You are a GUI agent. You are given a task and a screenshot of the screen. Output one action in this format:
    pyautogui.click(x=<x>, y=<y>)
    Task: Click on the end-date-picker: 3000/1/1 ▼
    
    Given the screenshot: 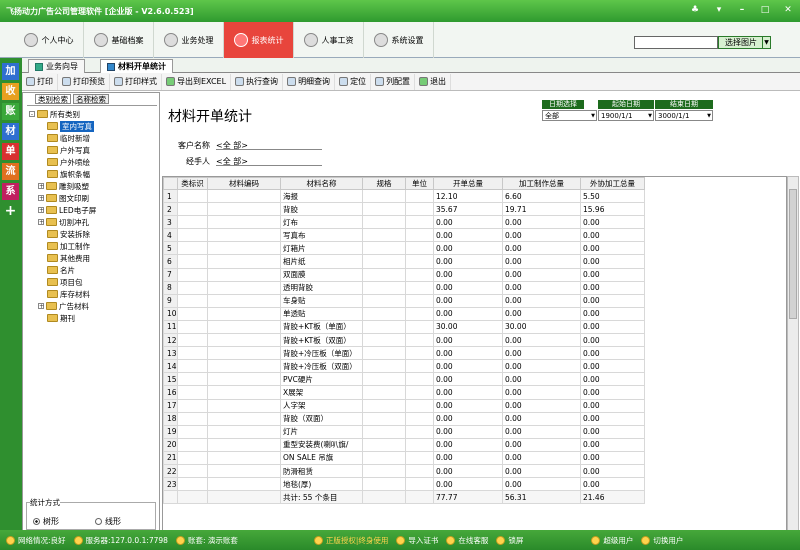 What is the action you would take?
    pyautogui.click(x=684, y=115)
    